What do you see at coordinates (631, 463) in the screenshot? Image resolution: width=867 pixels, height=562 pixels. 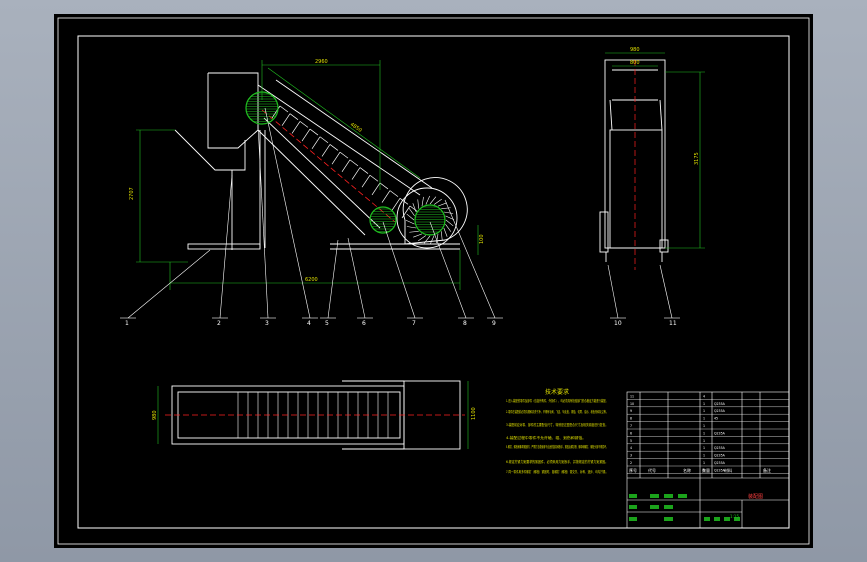 I see `tb-row-no: 2` at bounding box center [631, 463].